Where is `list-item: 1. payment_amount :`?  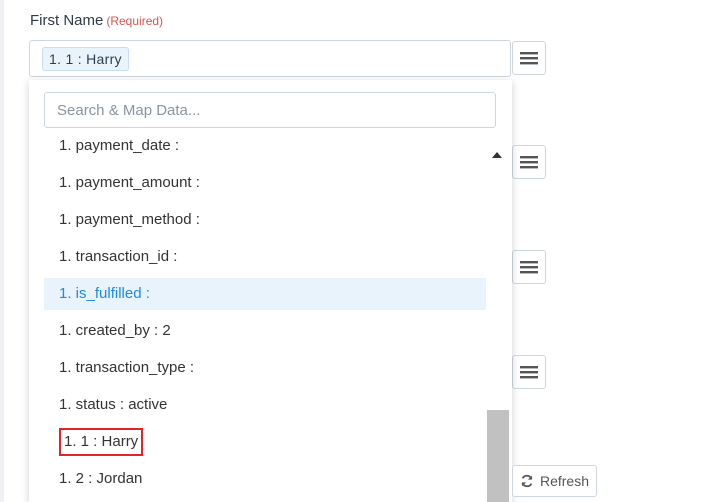 list-item: 1. payment_amount : is located at coordinates (265, 183).